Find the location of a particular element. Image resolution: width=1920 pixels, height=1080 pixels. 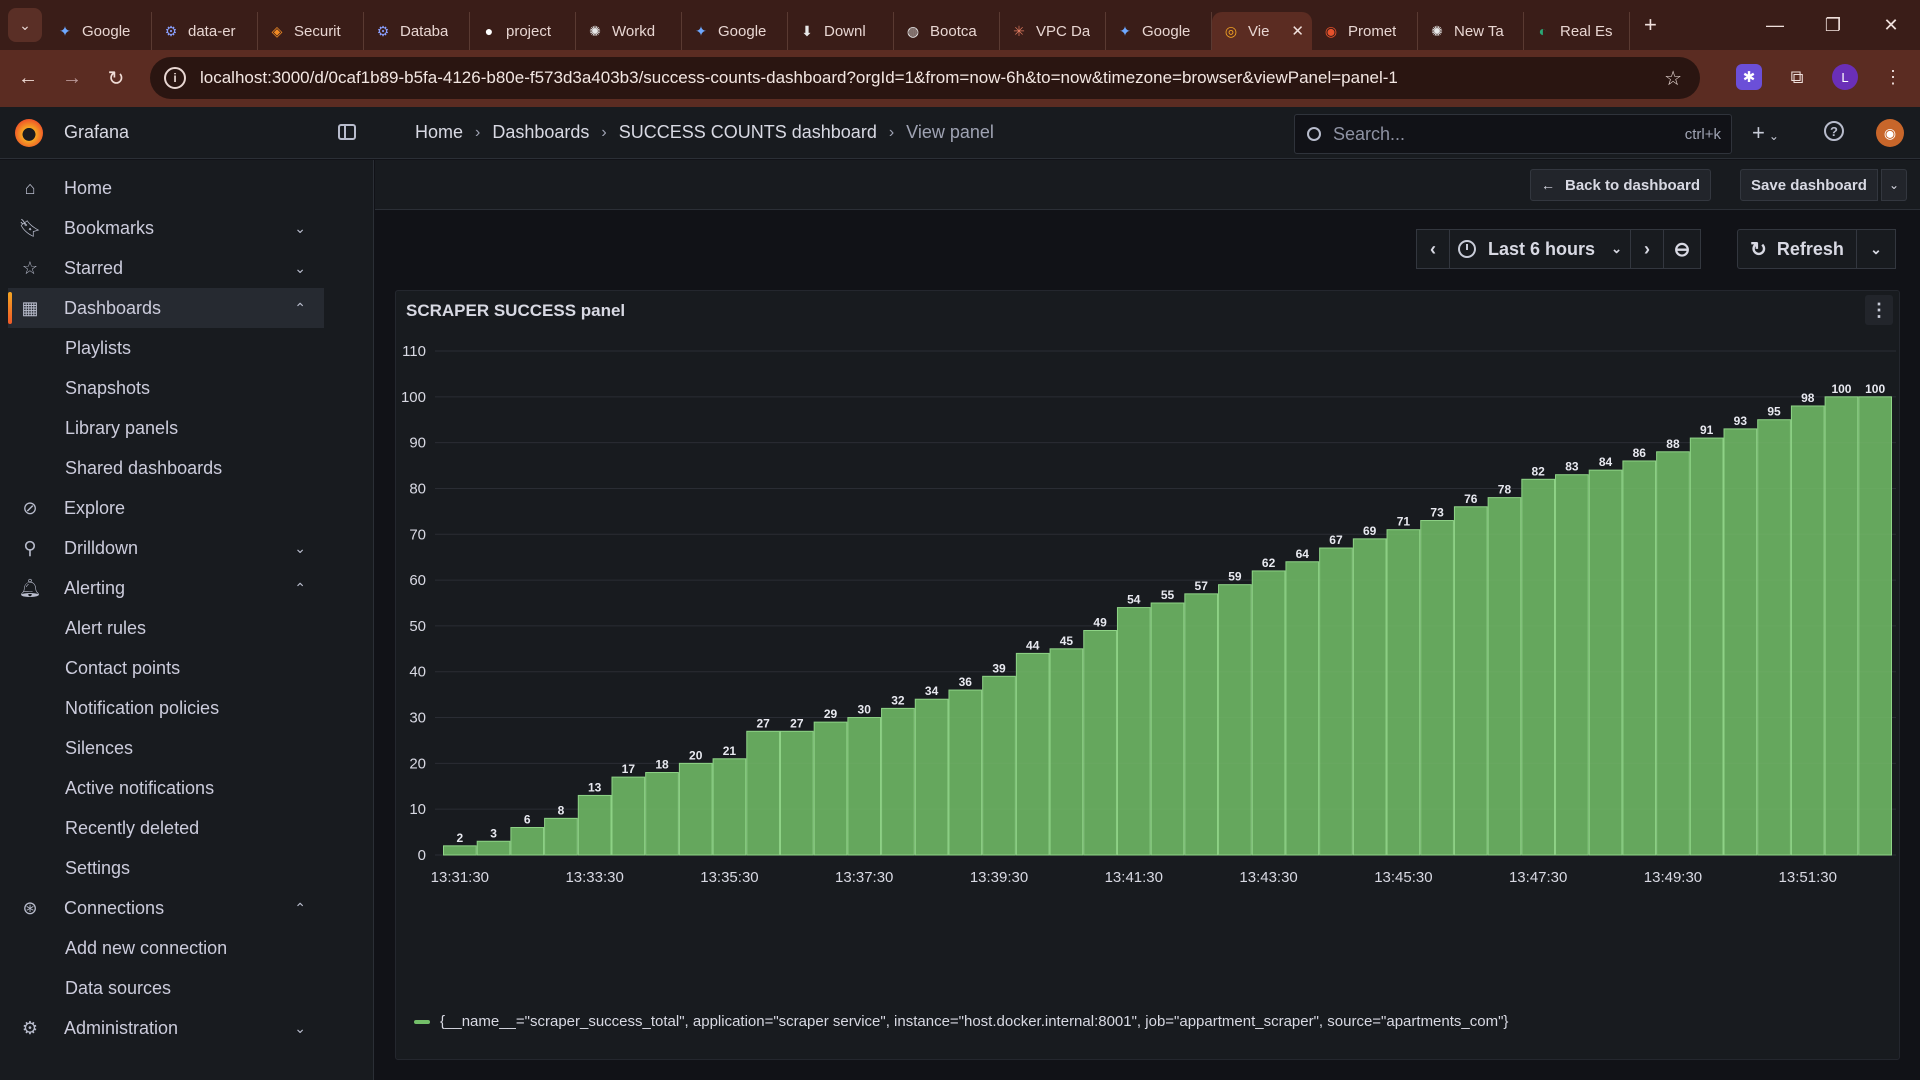

sidebar-item-bookmarks: 🔖︎ Bookmarks ⌄ is located at coordinates (166, 228).